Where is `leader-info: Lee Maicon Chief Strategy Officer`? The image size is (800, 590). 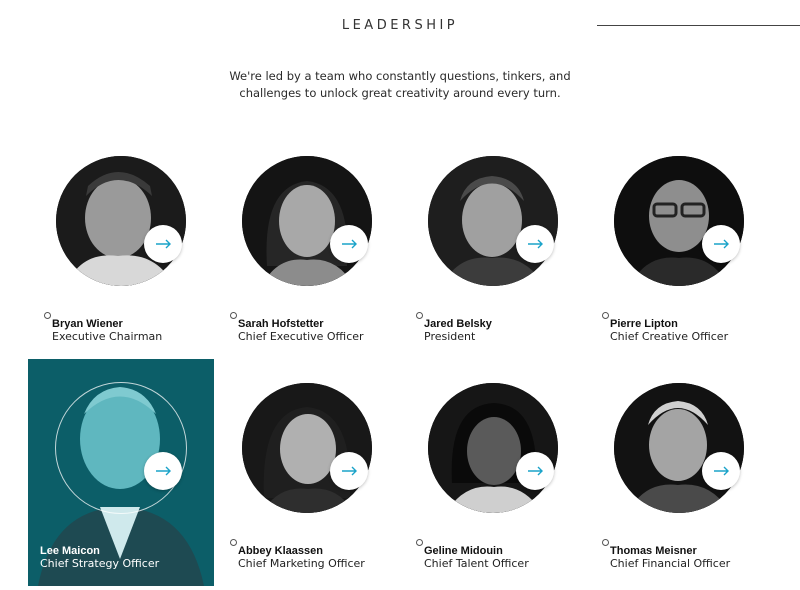 leader-info: Lee Maicon Chief Strategy Officer is located at coordinates (99, 557).